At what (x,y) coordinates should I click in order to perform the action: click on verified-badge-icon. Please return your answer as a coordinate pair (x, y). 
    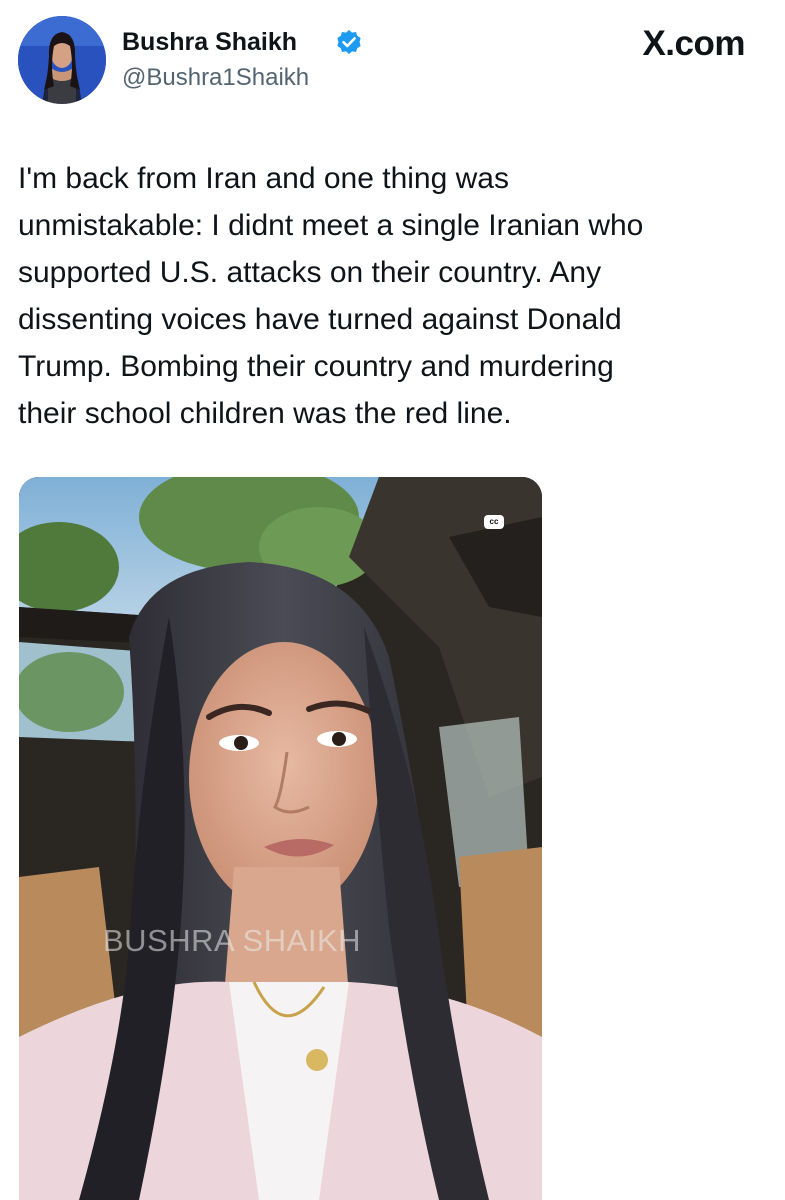
    Looking at the image, I should click on (349, 42).